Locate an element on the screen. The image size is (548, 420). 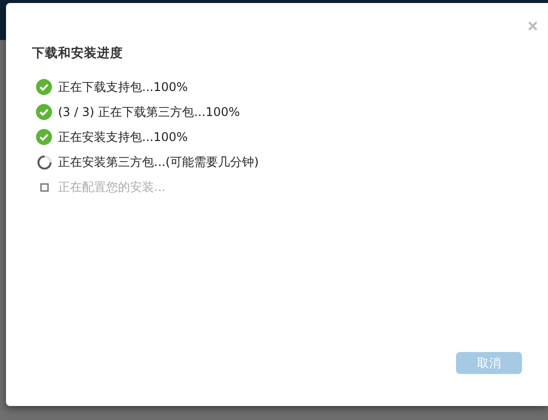
step-text: 正在安装第三方包...(可能需要几分钟) is located at coordinates (158, 162).